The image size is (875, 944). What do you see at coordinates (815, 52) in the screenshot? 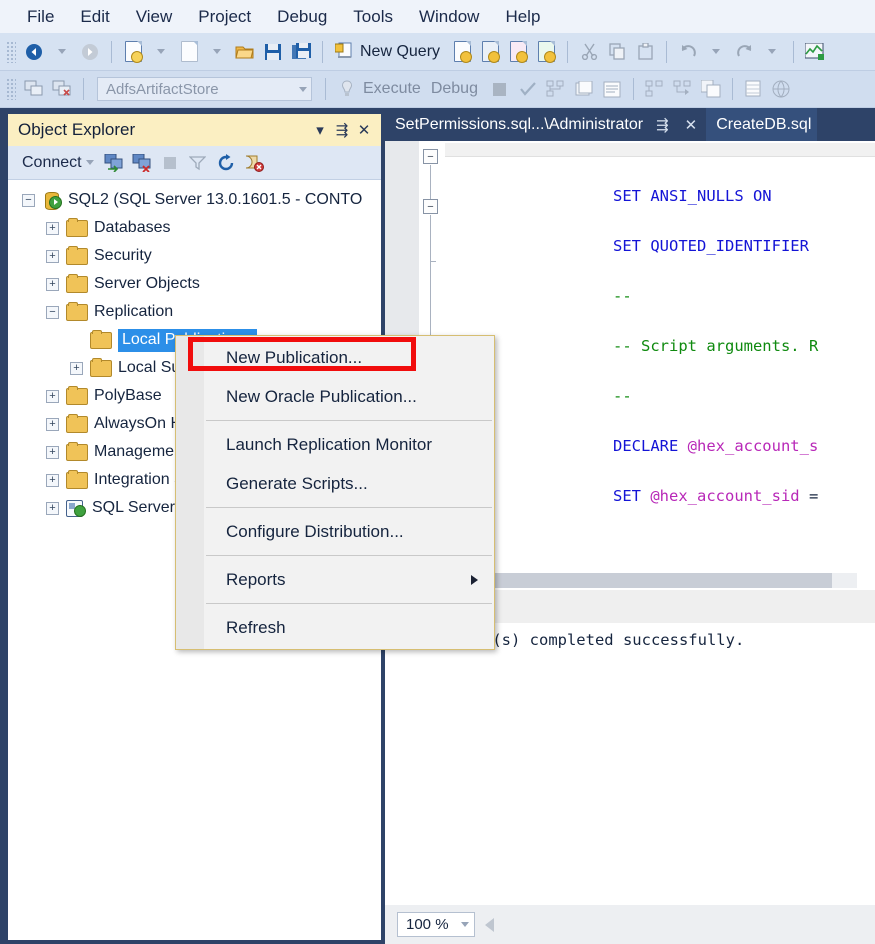
I see `activity-monitor-icon` at bounding box center [815, 52].